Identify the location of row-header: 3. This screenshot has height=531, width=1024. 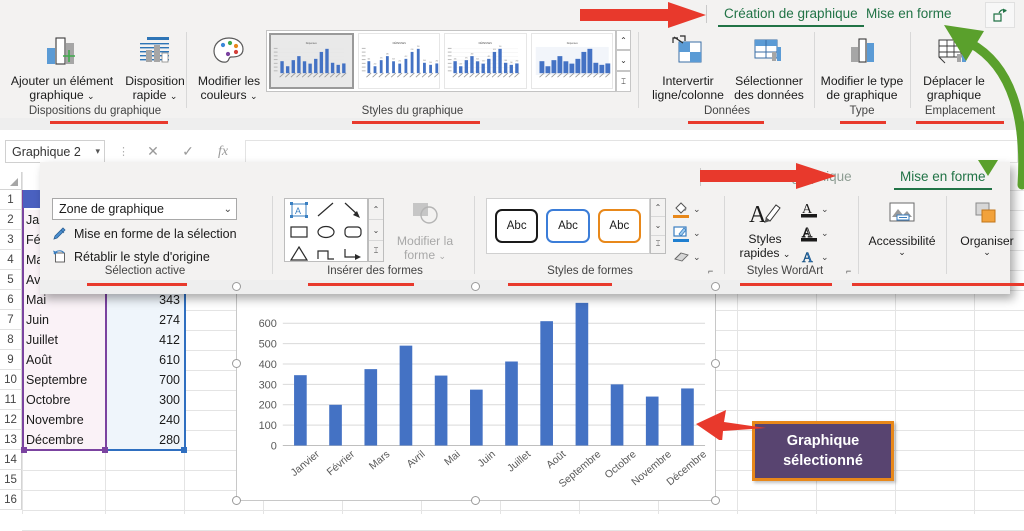
(11, 240).